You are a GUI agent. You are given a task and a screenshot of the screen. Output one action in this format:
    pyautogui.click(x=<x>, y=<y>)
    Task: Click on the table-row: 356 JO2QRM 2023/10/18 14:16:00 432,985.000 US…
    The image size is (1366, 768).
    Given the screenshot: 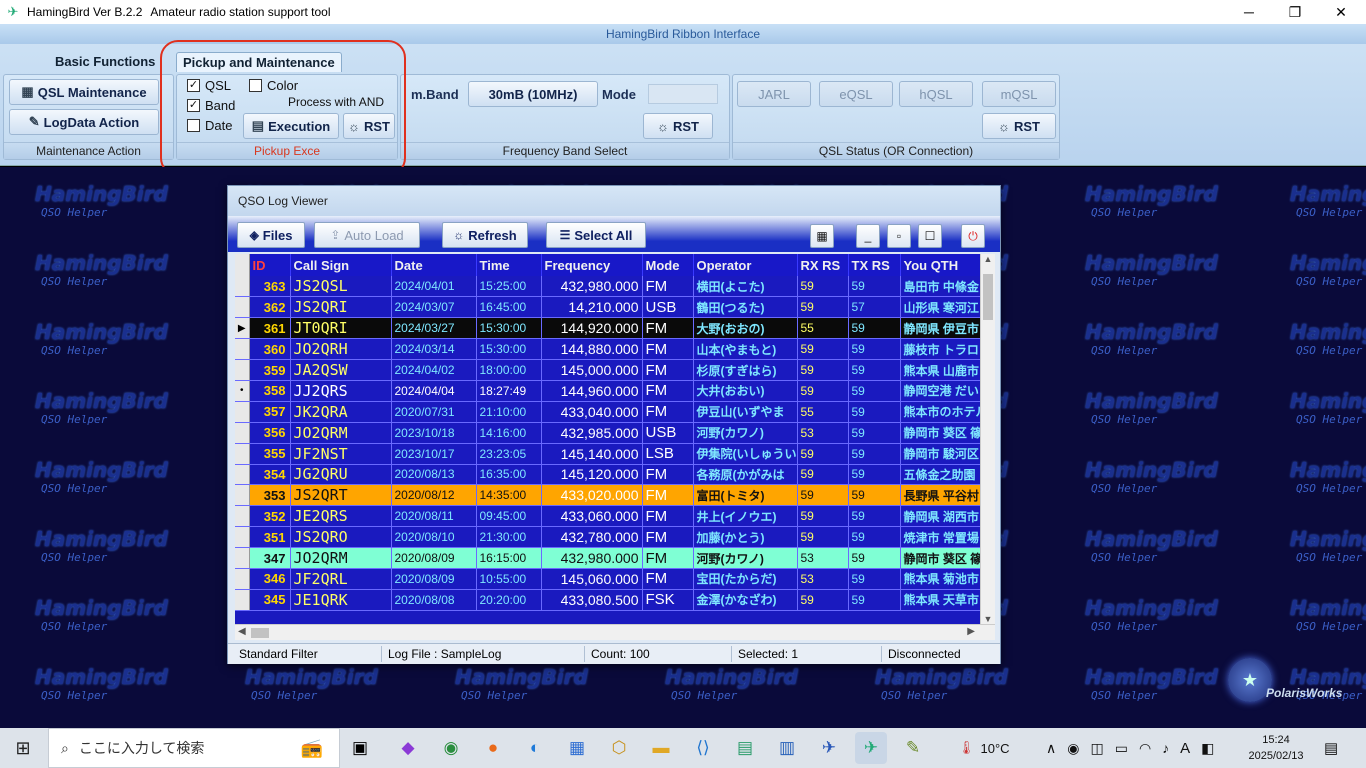 What is the action you would take?
    pyautogui.click(x=612, y=433)
    